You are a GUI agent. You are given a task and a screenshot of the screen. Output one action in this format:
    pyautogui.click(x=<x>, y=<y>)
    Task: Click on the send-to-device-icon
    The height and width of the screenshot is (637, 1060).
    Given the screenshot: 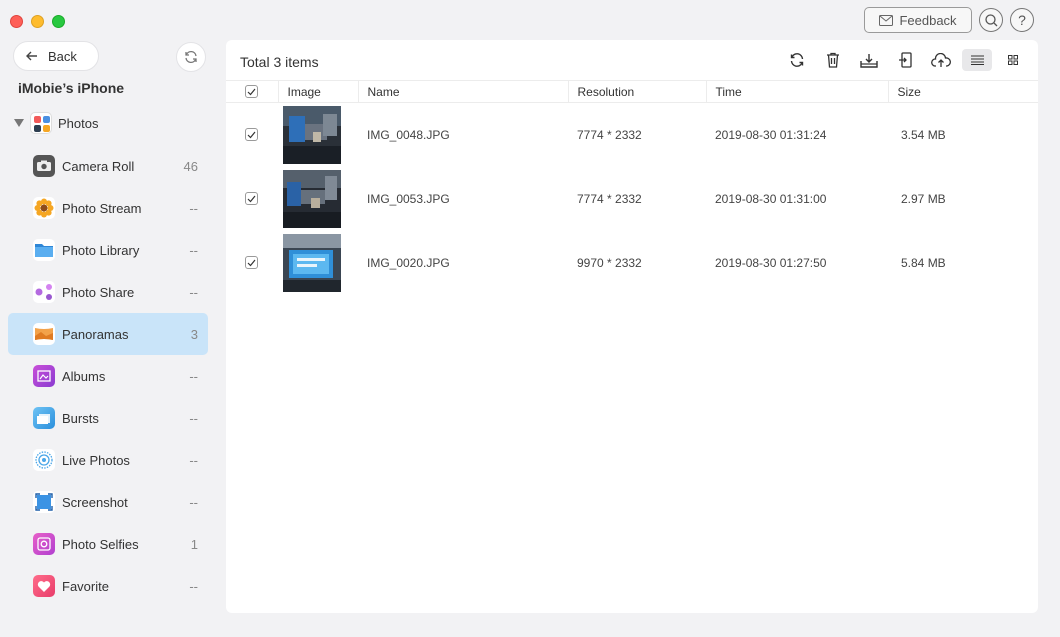 What is the action you would take?
    pyautogui.click(x=905, y=60)
    